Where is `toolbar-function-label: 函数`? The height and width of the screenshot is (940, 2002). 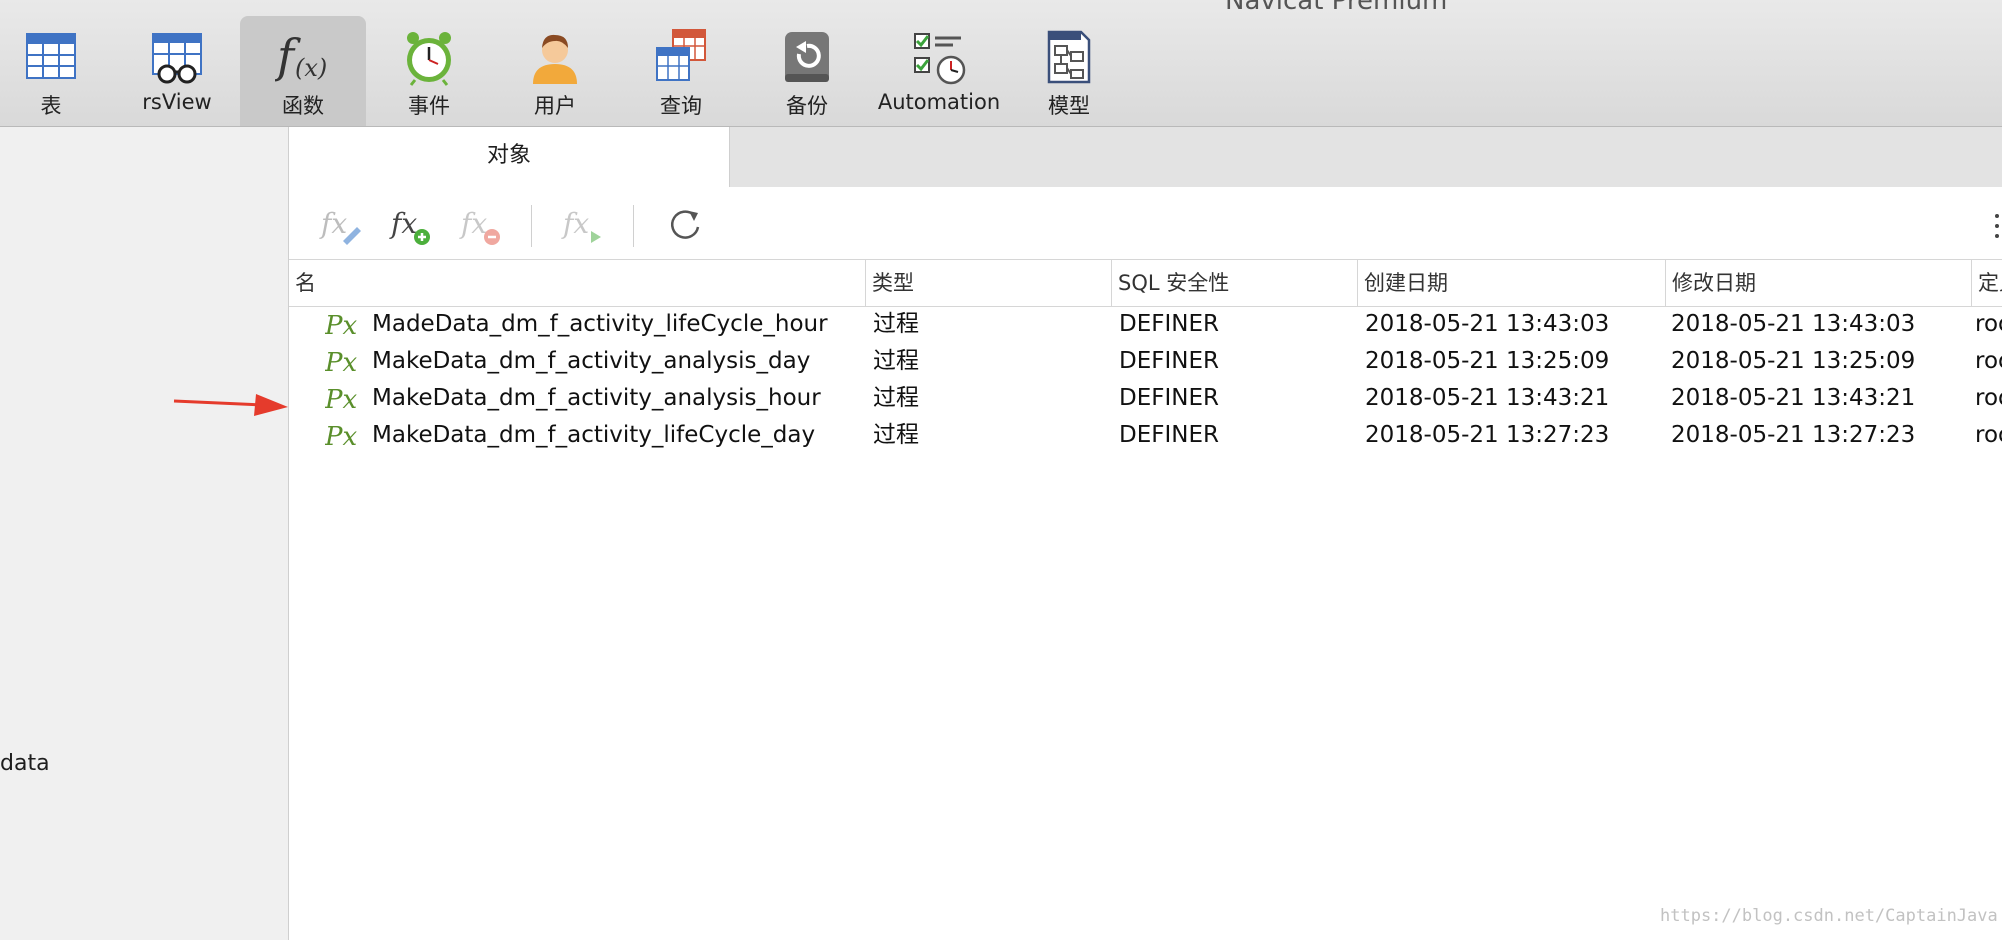
toolbar-function-label: 函数 is located at coordinates (303, 106).